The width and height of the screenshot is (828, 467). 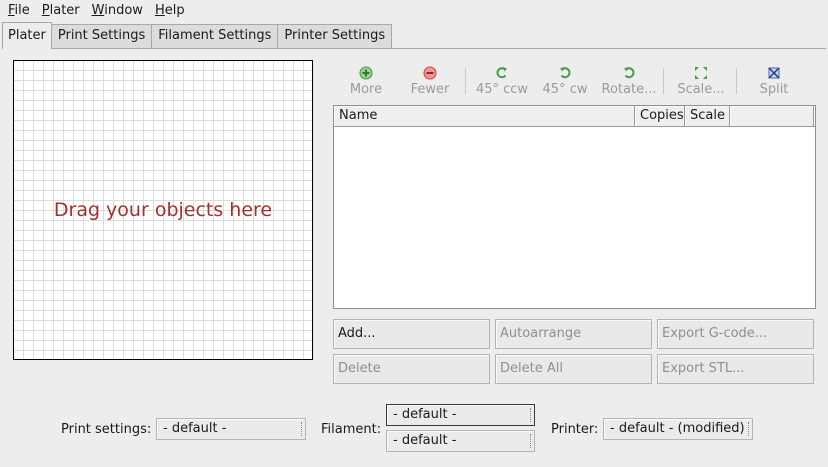 What do you see at coordinates (366, 81) in the screenshot?
I see `more-button: More` at bounding box center [366, 81].